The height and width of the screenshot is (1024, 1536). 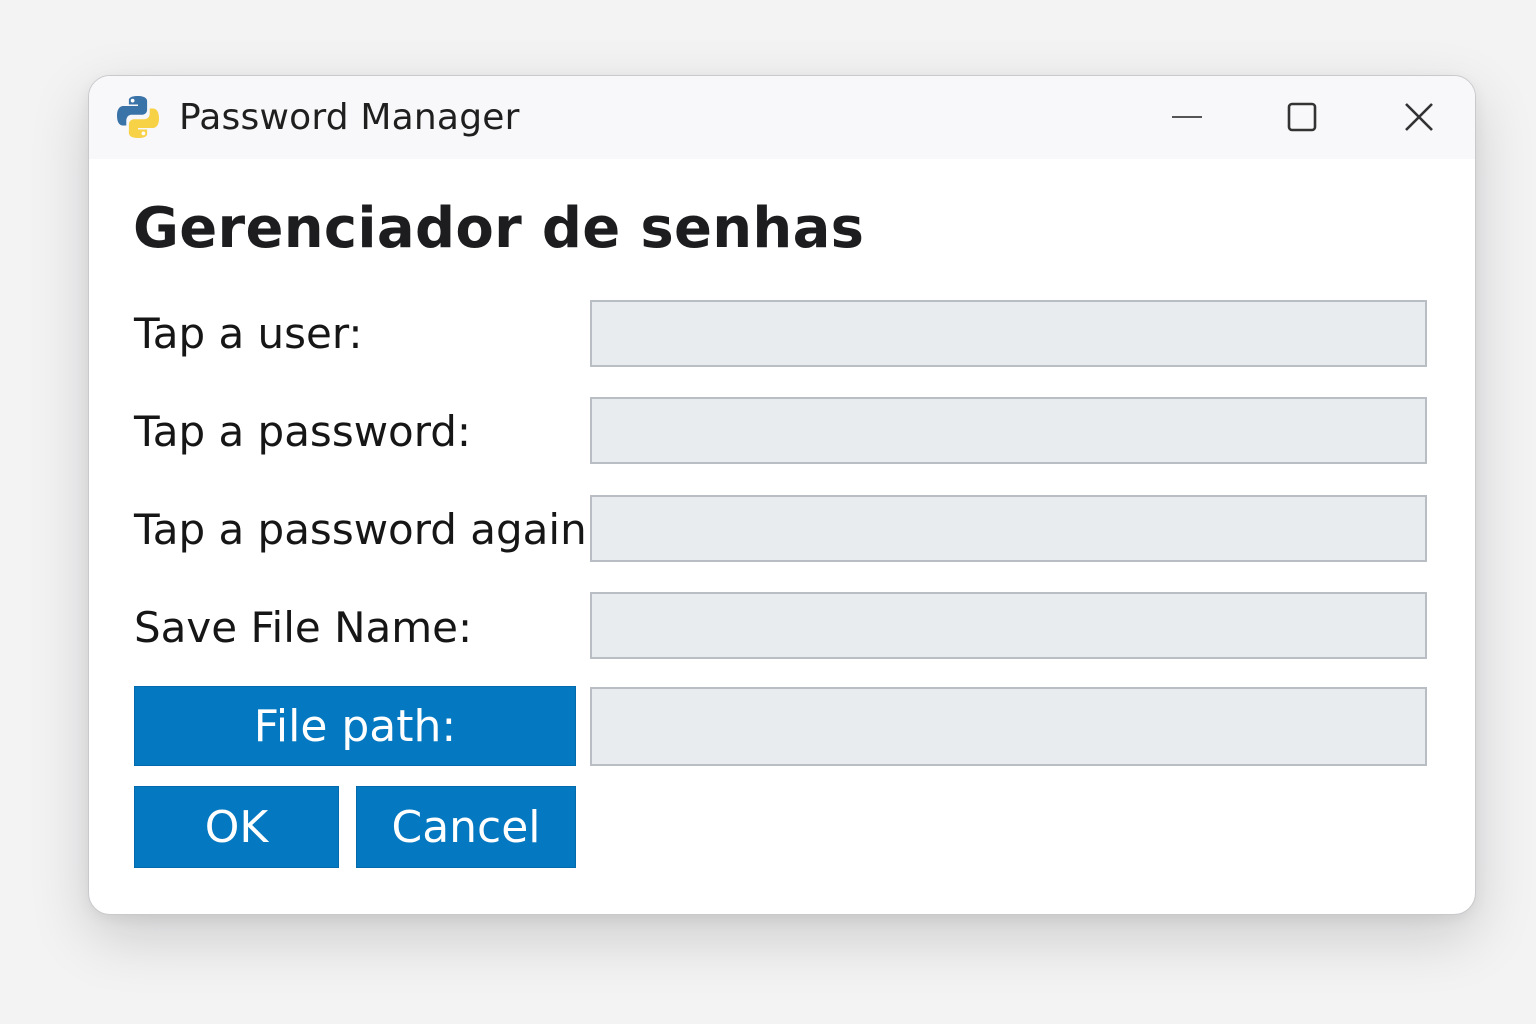 I want to click on minimize-button, so click(x=1187, y=117).